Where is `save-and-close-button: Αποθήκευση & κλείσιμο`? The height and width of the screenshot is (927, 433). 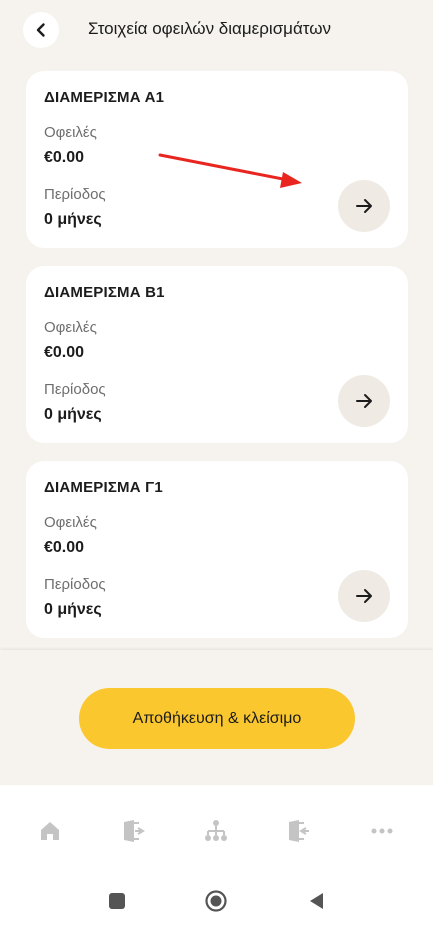 save-and-close-button: Αποθήκευση & κλείσιμο is located at coordinates (217, 718).